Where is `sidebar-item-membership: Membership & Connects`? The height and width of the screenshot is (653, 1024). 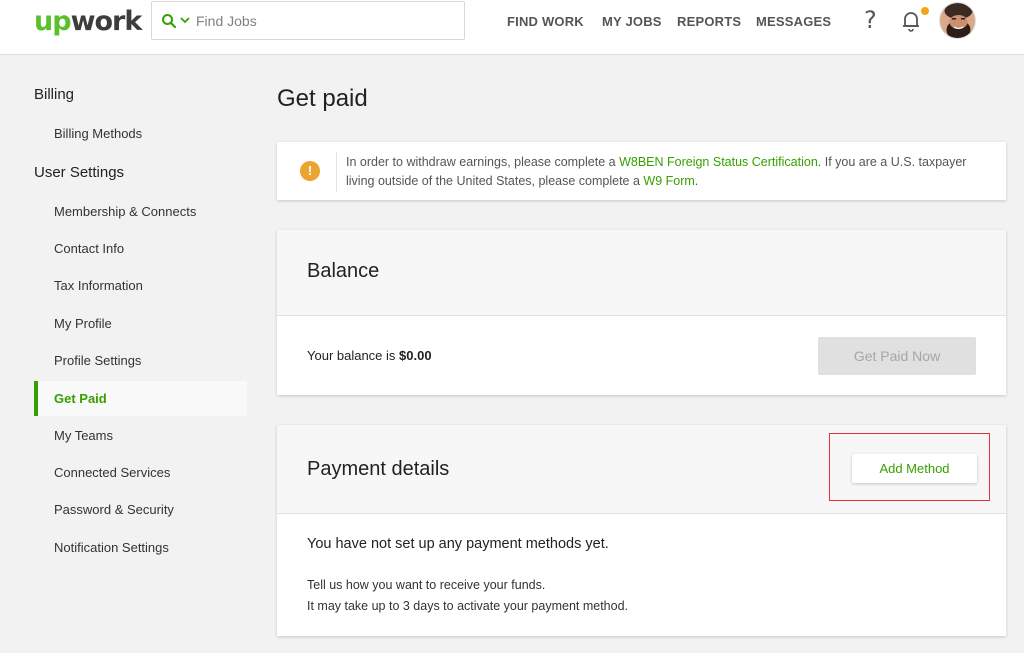 sidebar-item-membership: Membership & Connects is located at coordinates (140, 211).